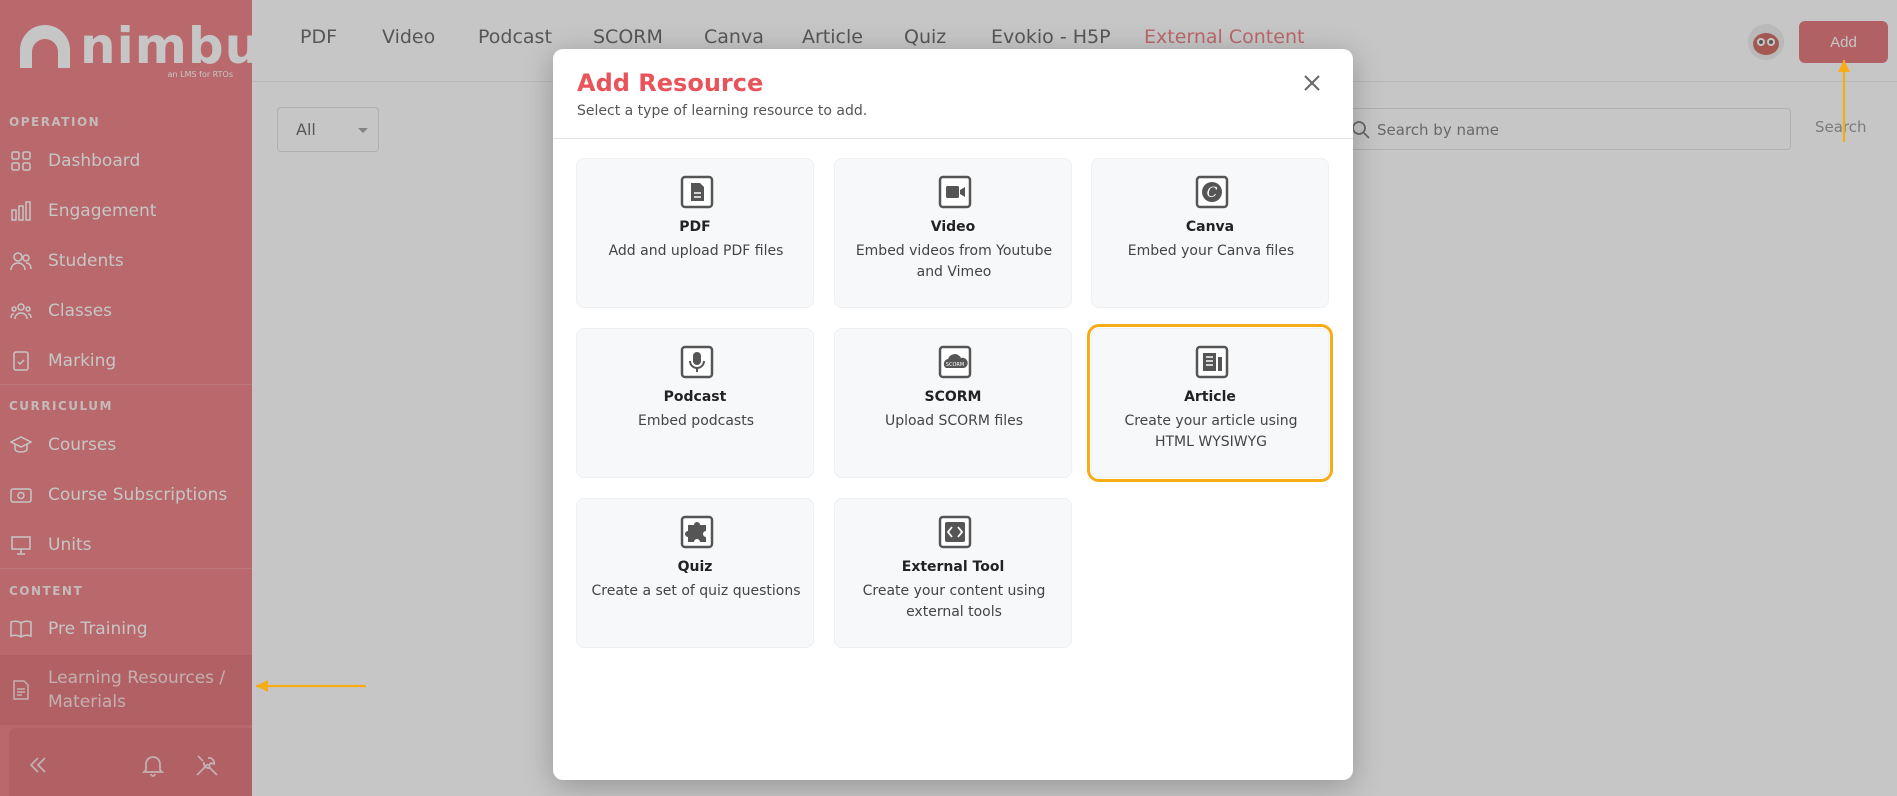 The image size is (1897, 796). I want to click on card-title: External Tool, so click(953, 567).